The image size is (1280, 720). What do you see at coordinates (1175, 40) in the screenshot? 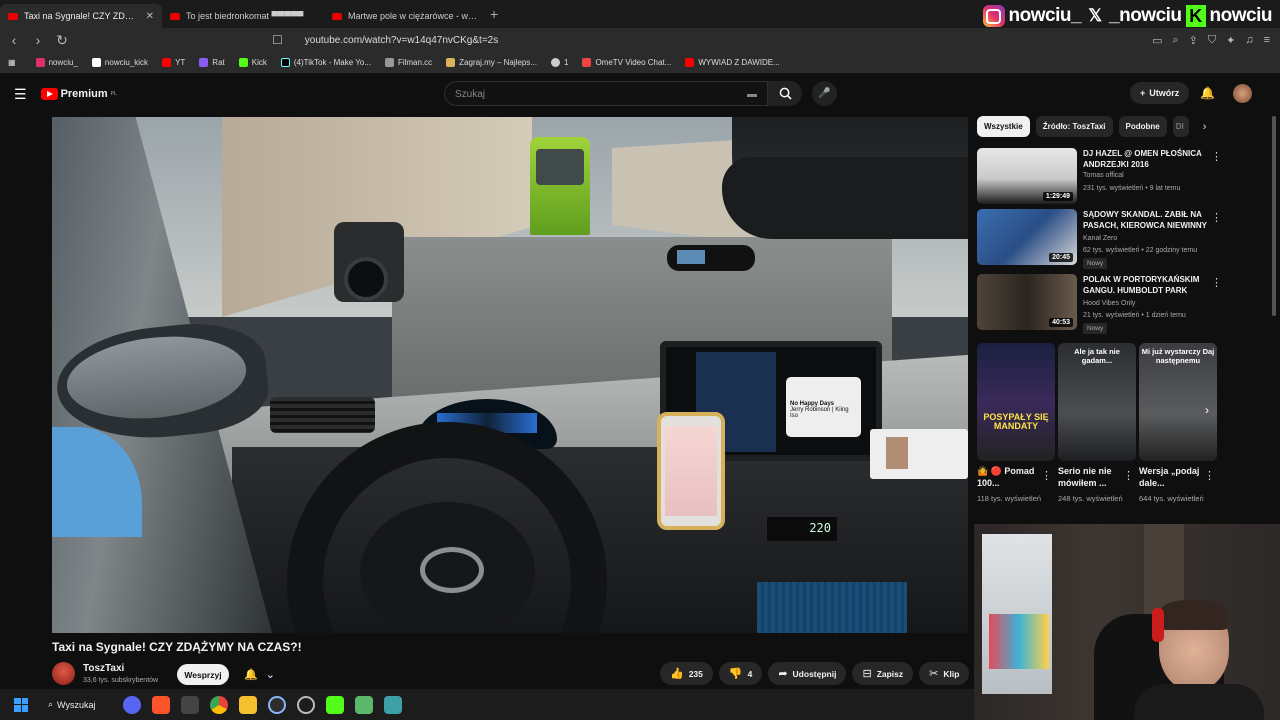
I see `zoom-icon: ⌕` at bounding box center [1175, 40].